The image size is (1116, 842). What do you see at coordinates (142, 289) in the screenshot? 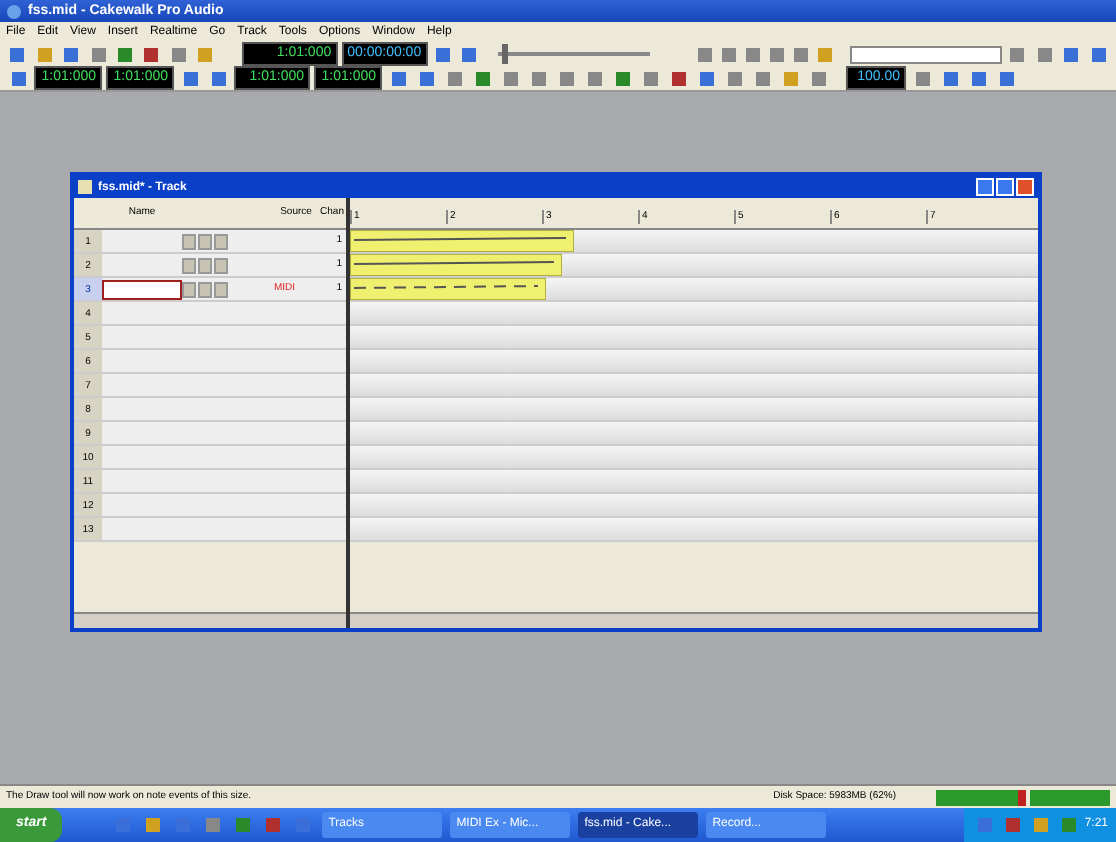
I see `name-field` at bounding box center [142, 289].